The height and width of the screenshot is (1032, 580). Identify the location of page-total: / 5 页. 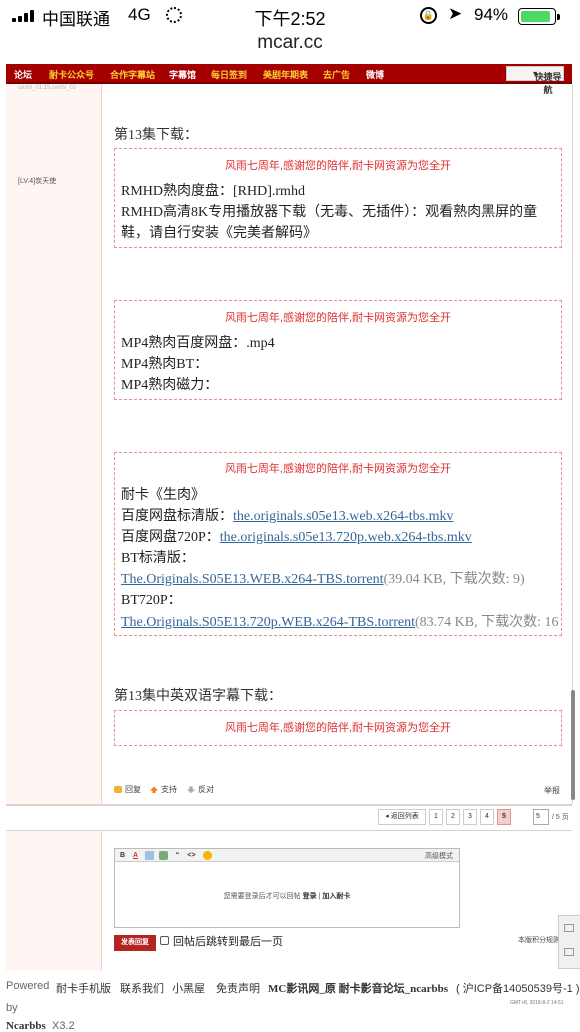
(560, 817).